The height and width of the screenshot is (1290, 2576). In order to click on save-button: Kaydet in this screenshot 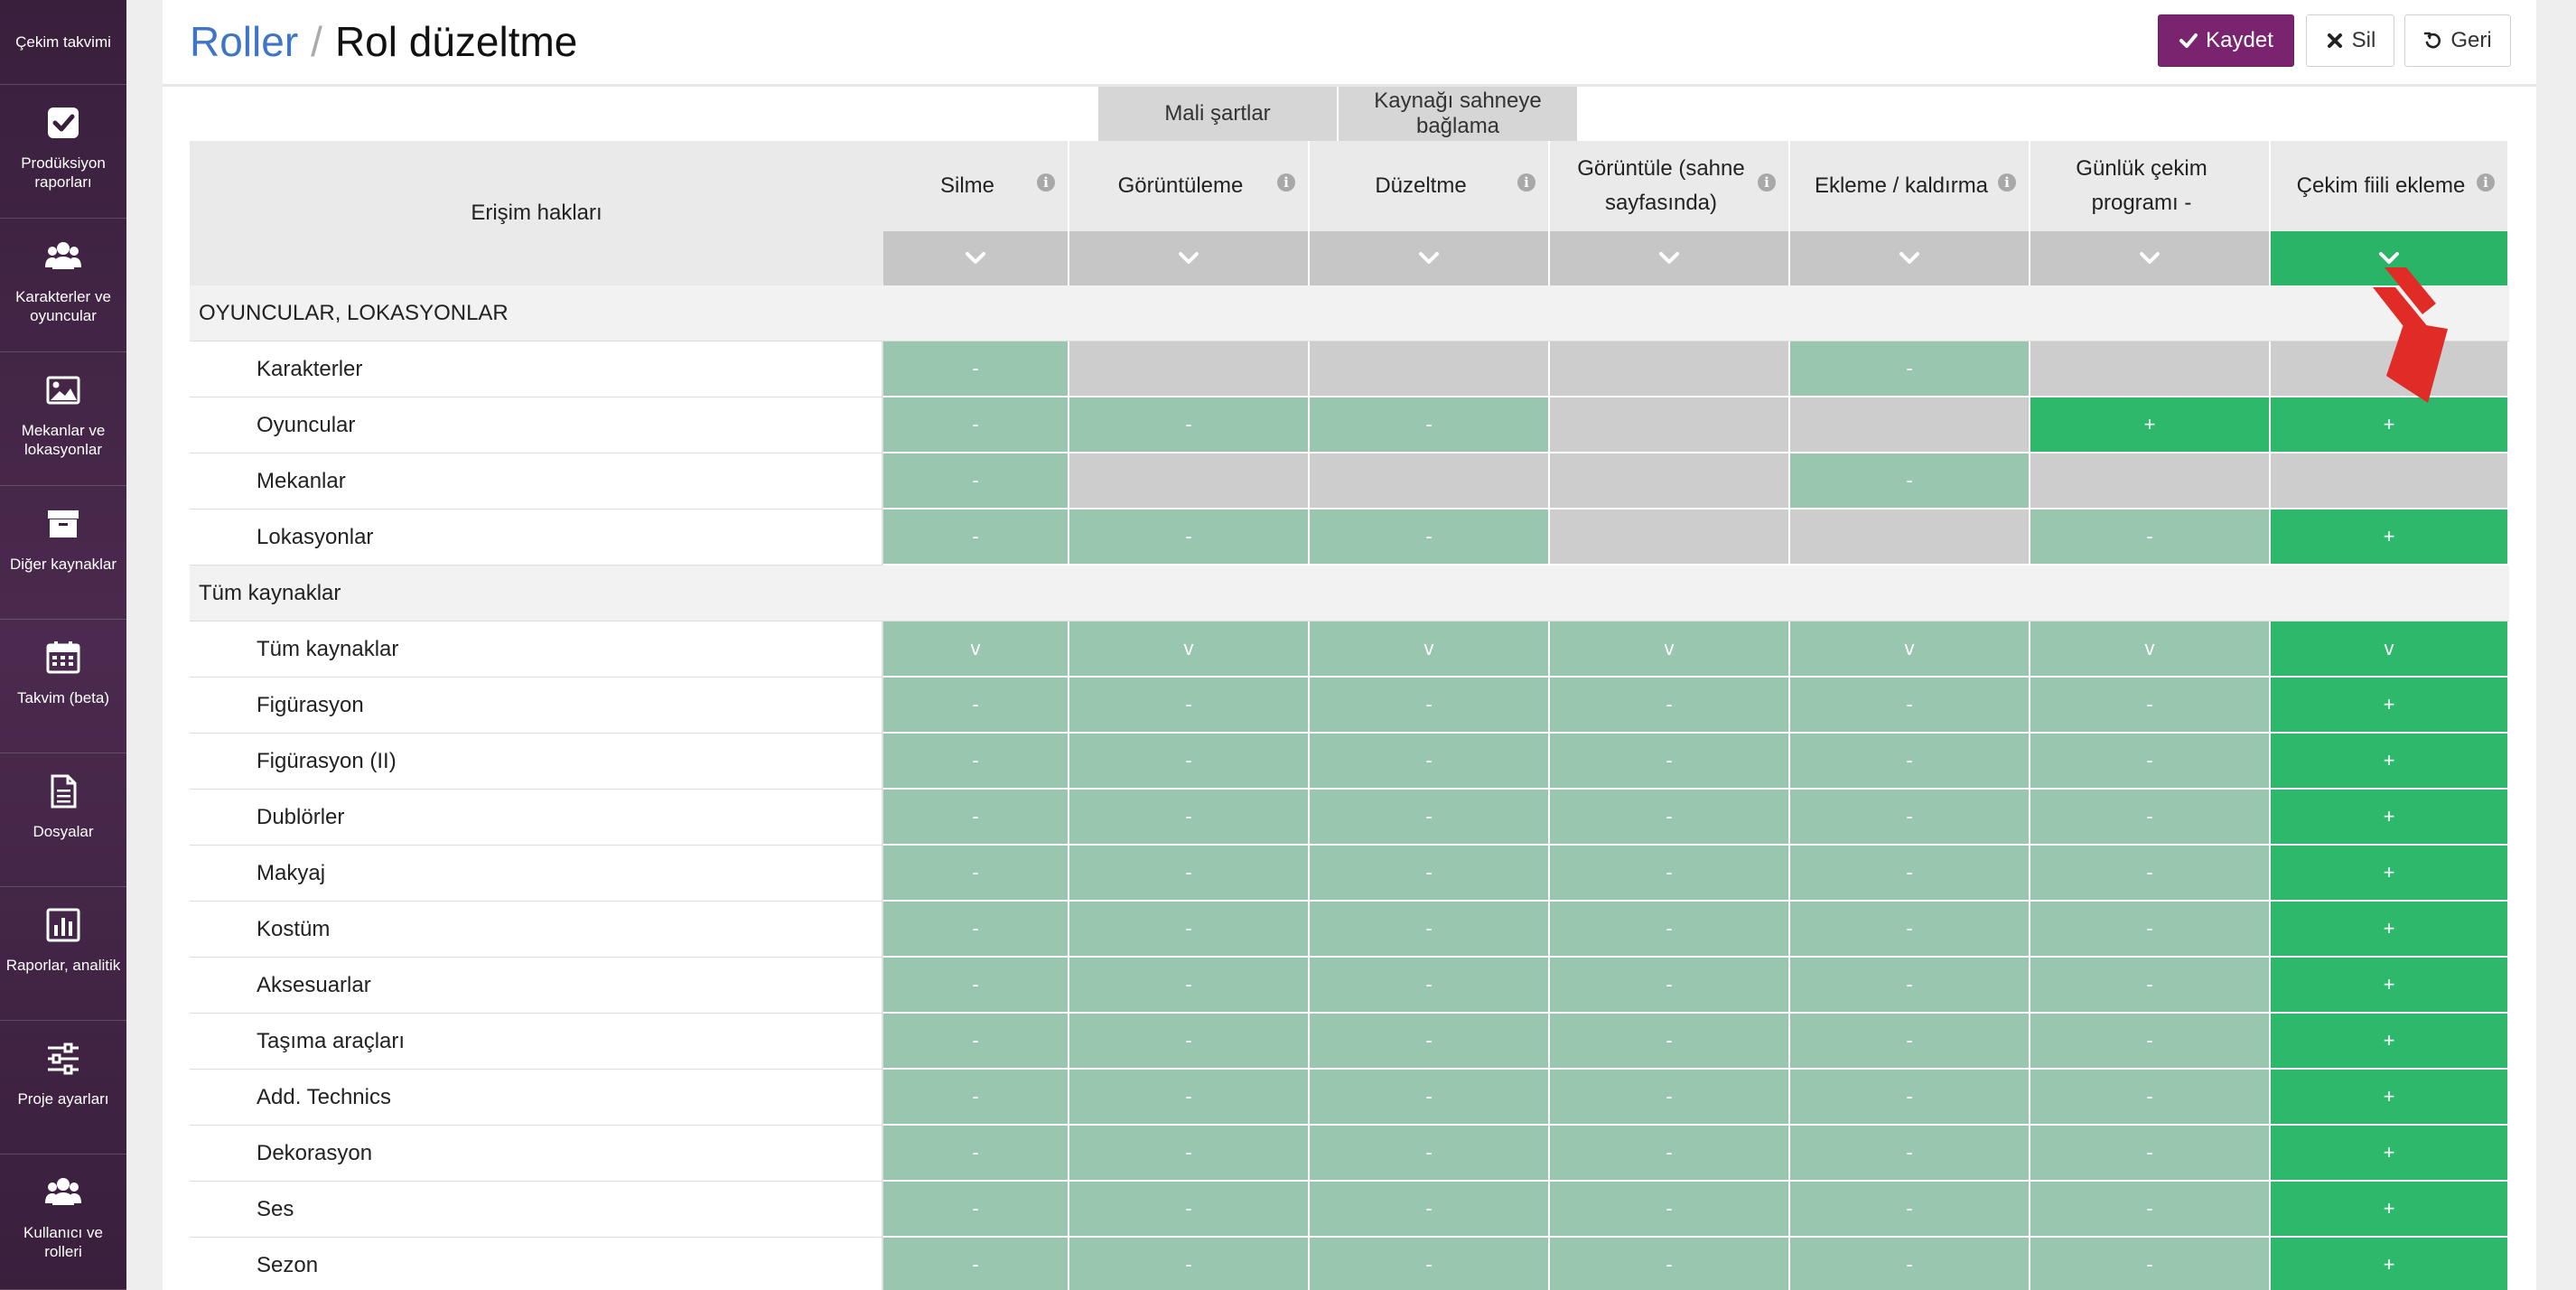, I will do `click(2226, 40)`.